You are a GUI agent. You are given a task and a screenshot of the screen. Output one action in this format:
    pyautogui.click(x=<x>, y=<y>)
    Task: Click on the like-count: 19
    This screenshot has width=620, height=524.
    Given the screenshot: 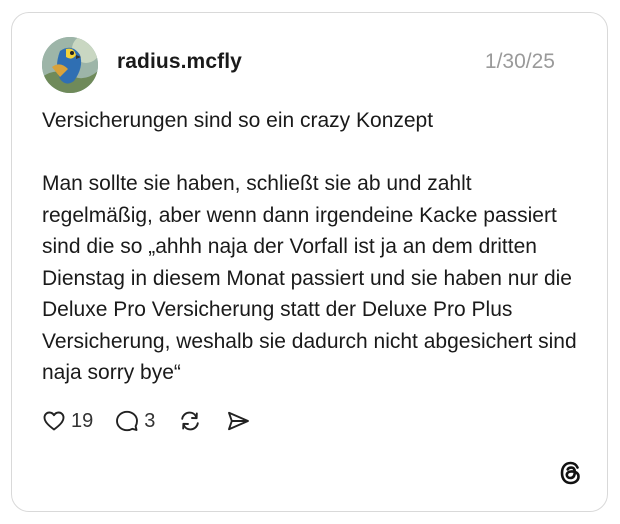 What is the action you would take?
    pyautogui.click(x=82, y=420)
    